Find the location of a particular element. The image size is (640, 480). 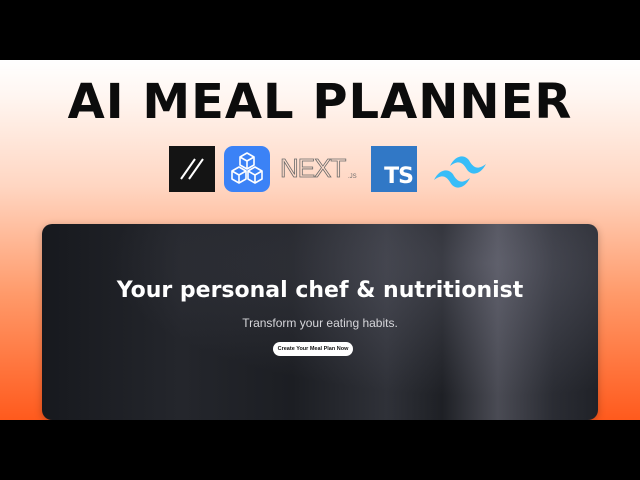

hero-title: Your personal chef & nutritionist is located at coordinates (320, 290).